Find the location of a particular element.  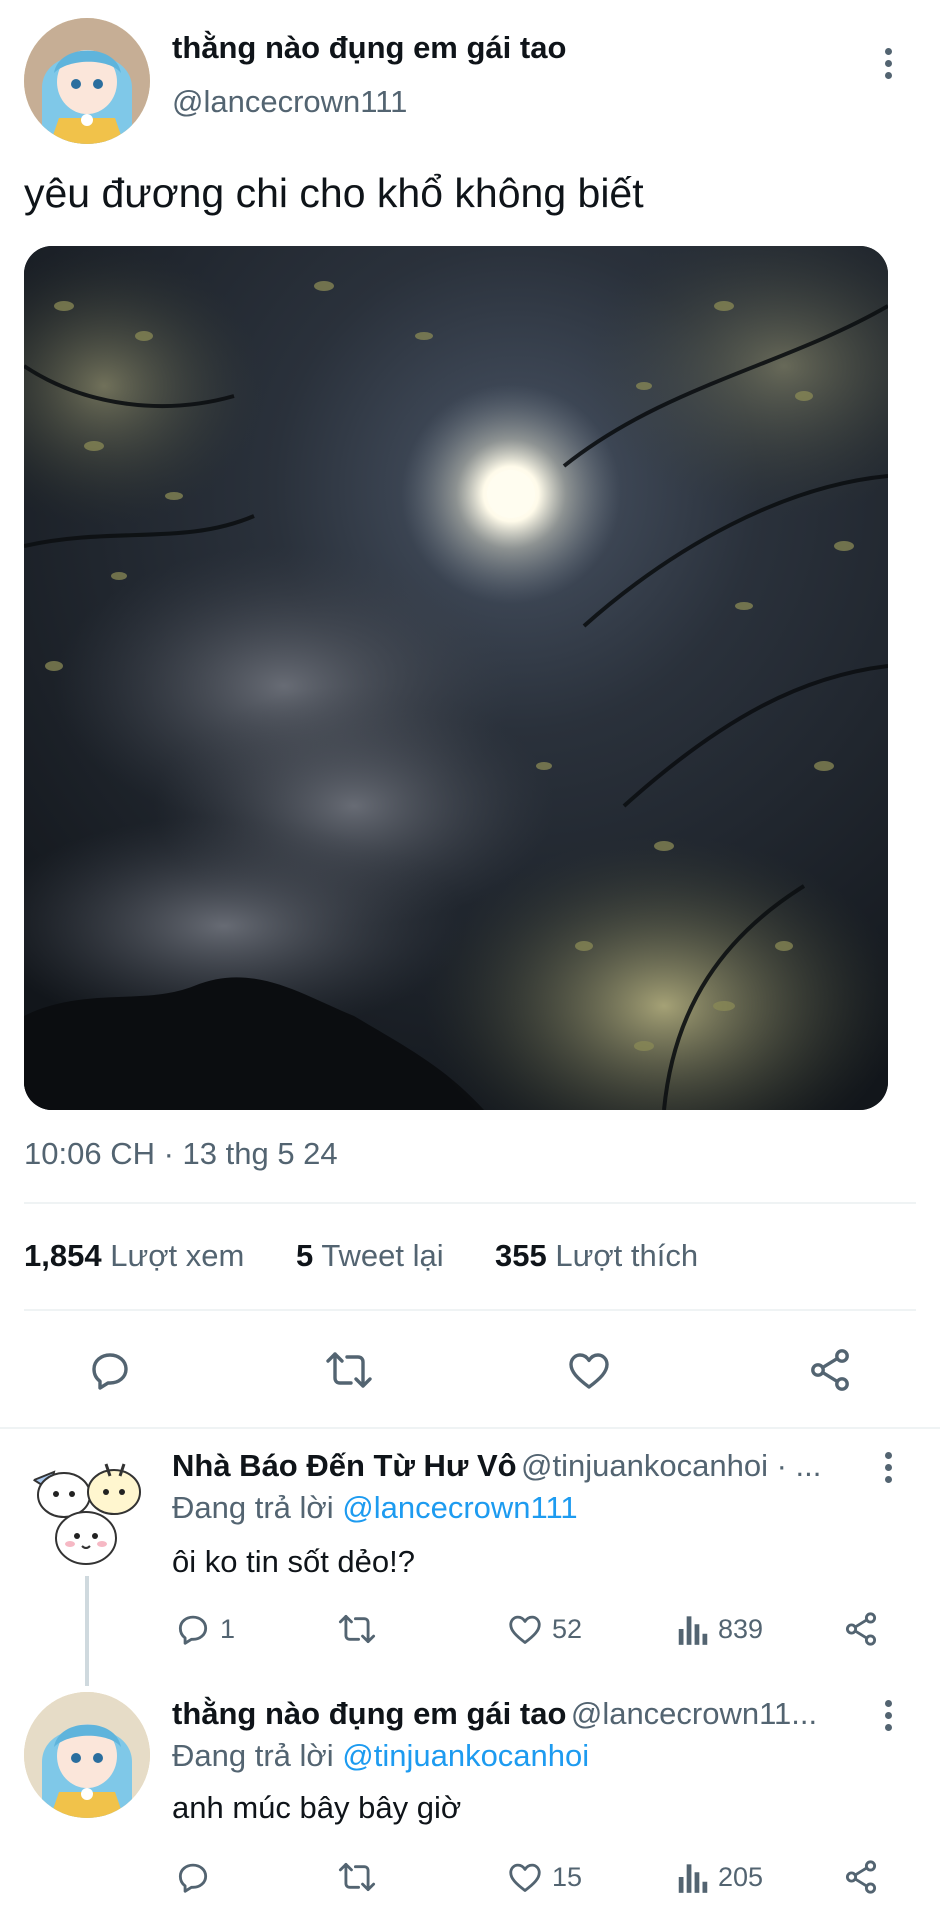

retweets-stat: 5 Tweet lại is located at coordinates (370, 1256).